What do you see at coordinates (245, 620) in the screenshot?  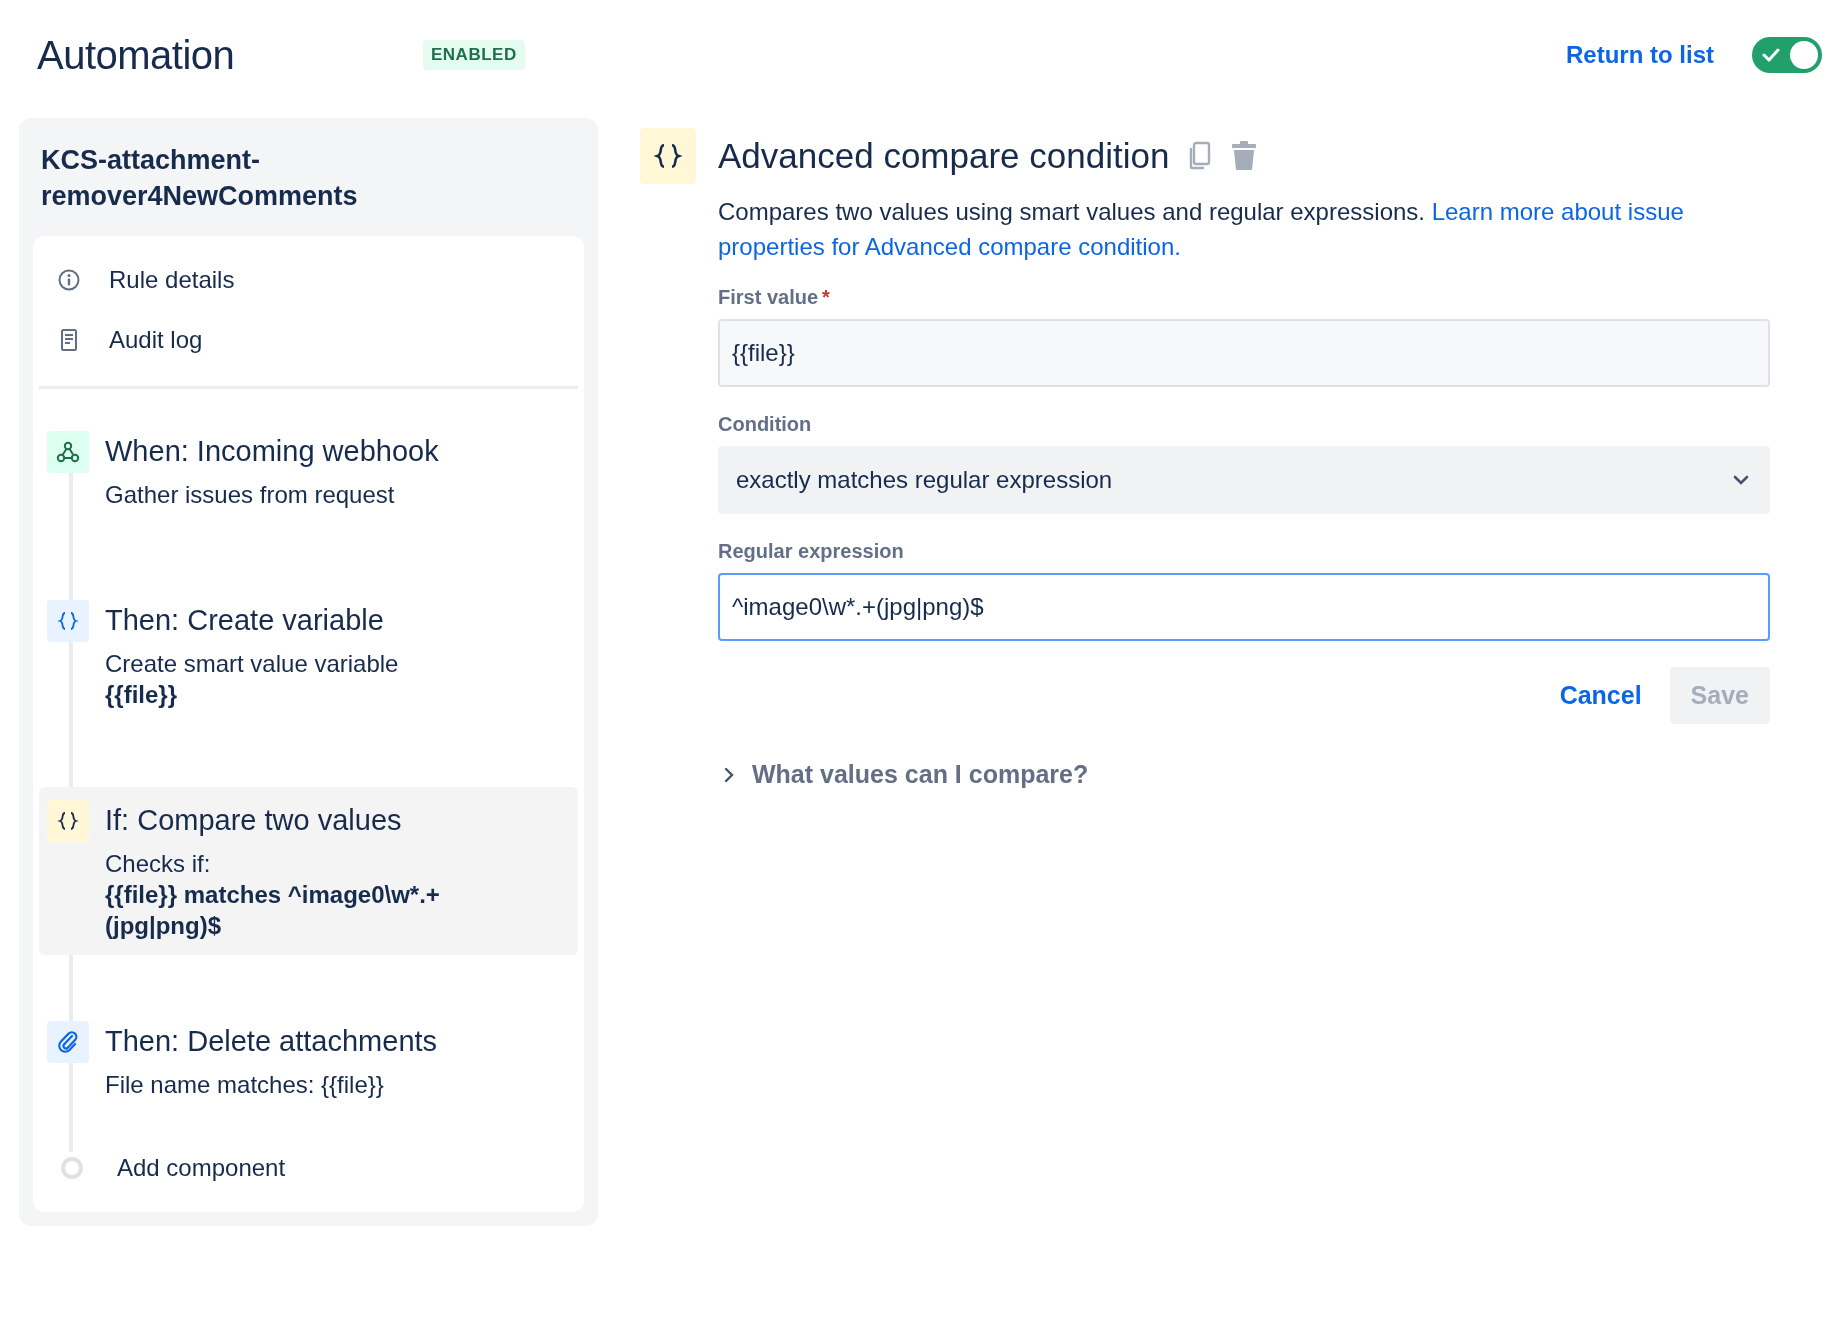 I see `step-title: Then: Create variable` at bounding box center [245, 620].